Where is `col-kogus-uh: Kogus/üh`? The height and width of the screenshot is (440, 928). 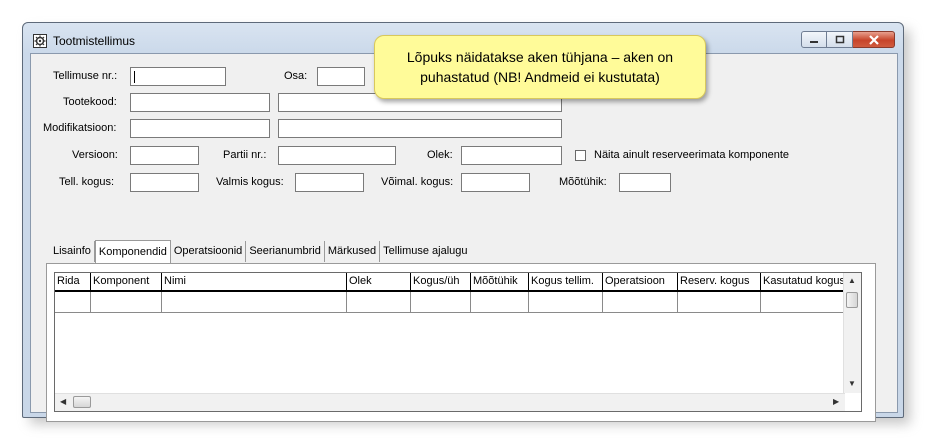 col-kogus-uh: Kogus/üh is located at coordinates (441, 281).